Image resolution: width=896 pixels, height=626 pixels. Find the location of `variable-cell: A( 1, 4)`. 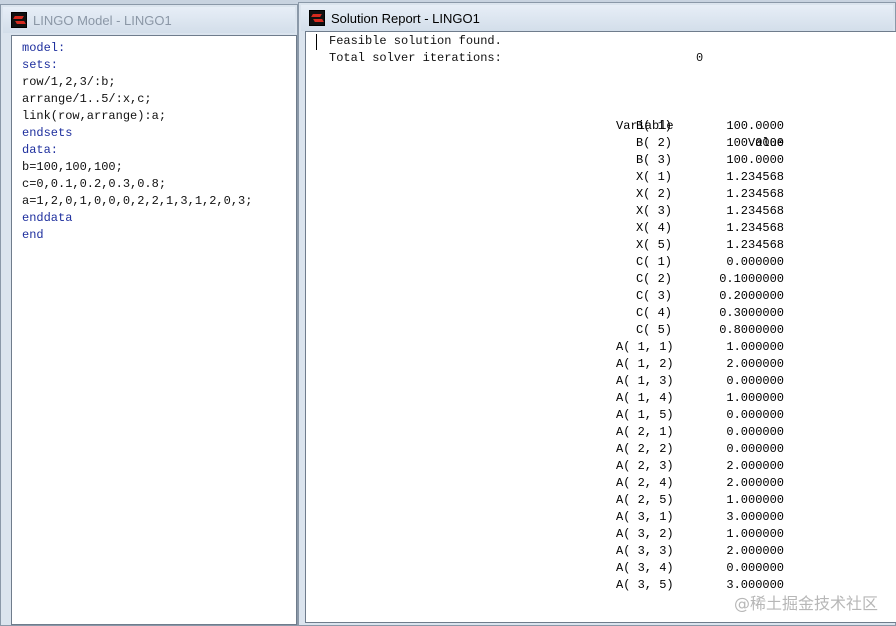

variable-cell: A( 1, 4) is located at coordinates (645, 398).